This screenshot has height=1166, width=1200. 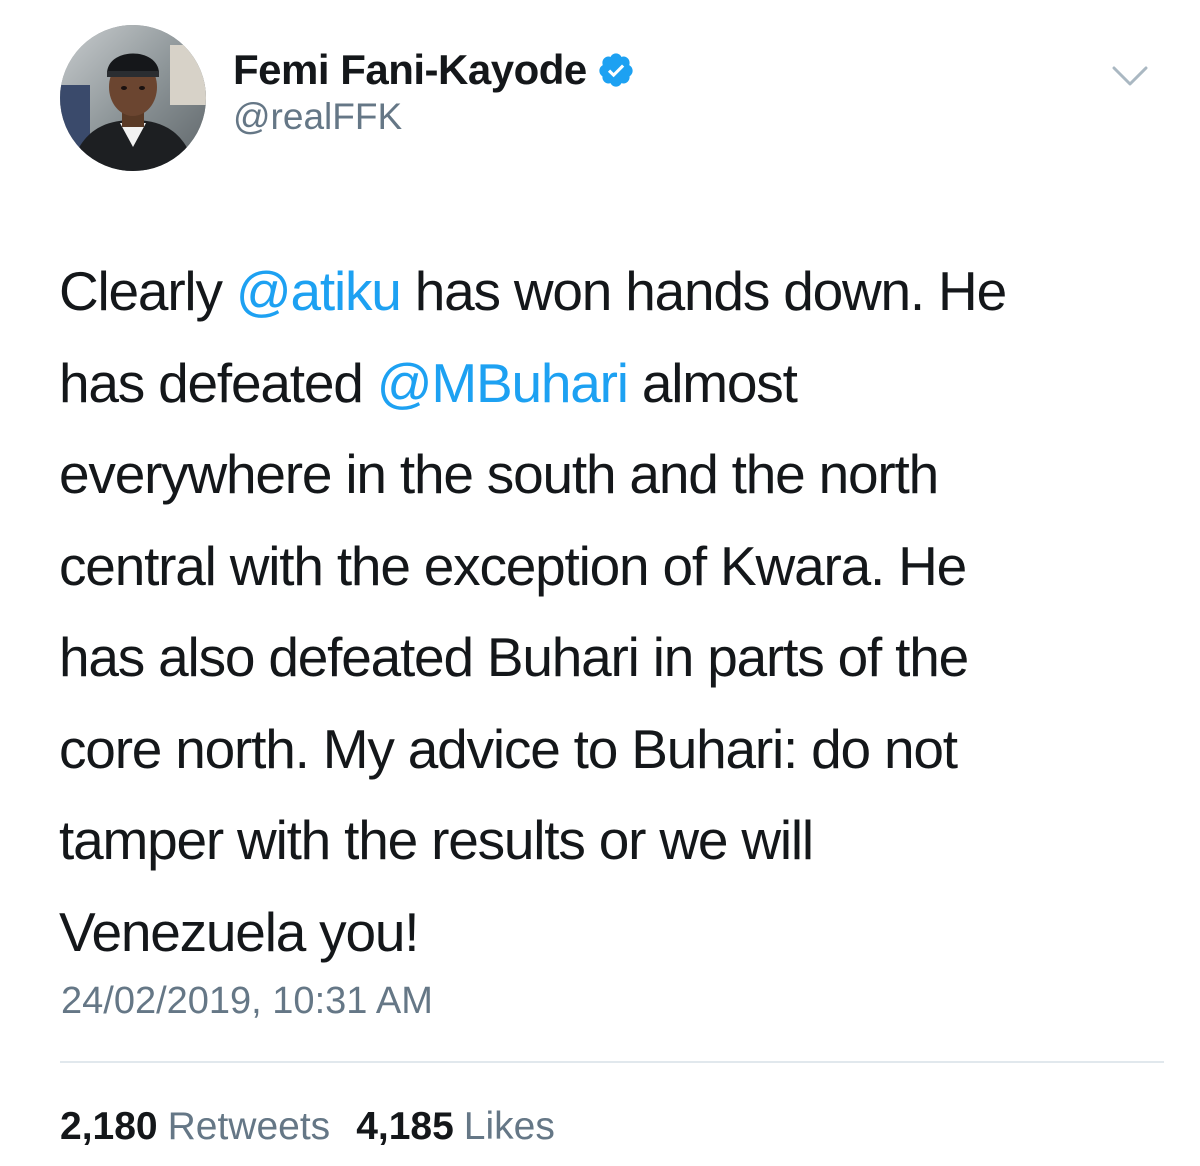 I want to click on tweet-text-line: core north. My advice to Buhari: do not, so click(x=508, y=748).